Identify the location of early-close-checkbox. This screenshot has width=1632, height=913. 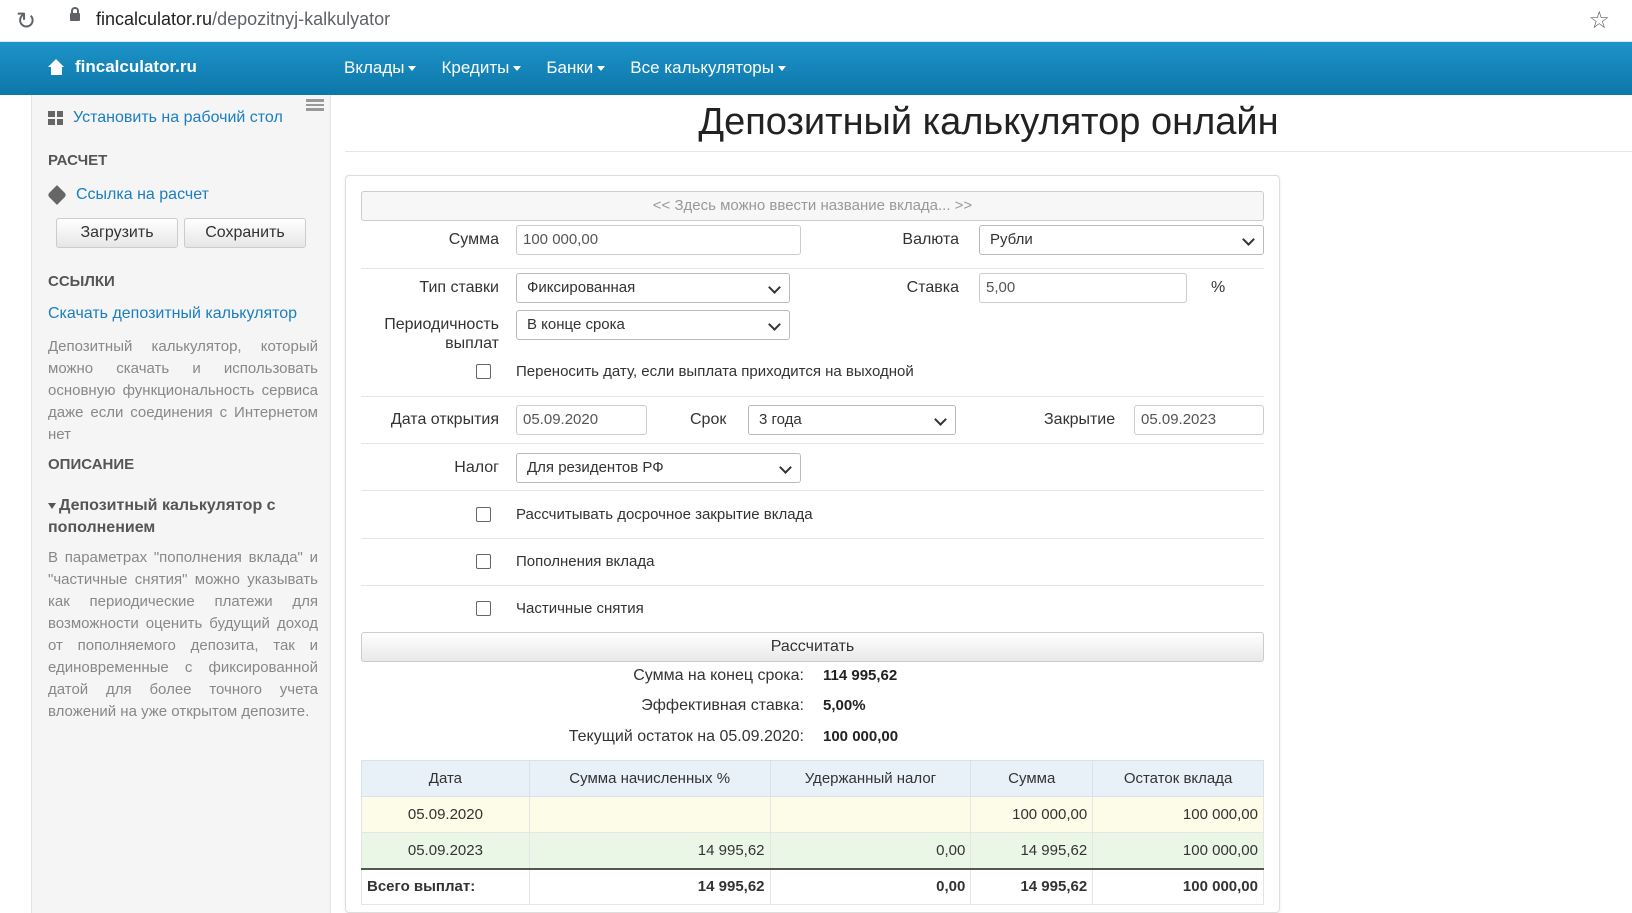
(483, 514).